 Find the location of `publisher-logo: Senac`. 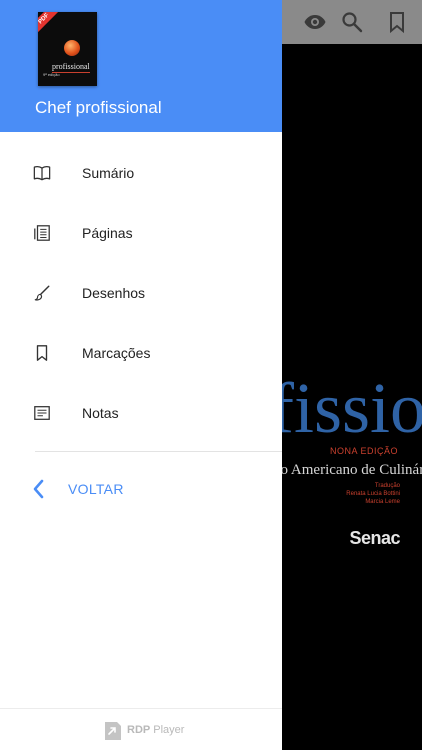

publisher-logo: Senac is located at coordinates (374, 538).